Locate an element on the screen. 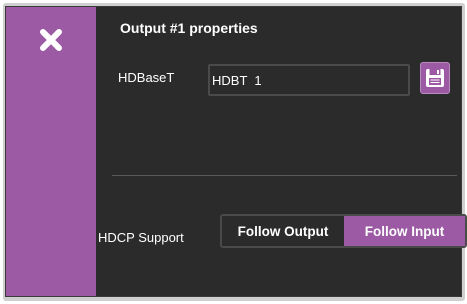 This screenshot has height=304, width=467. floppy-disk-icon is located at coordinates (435, 78).